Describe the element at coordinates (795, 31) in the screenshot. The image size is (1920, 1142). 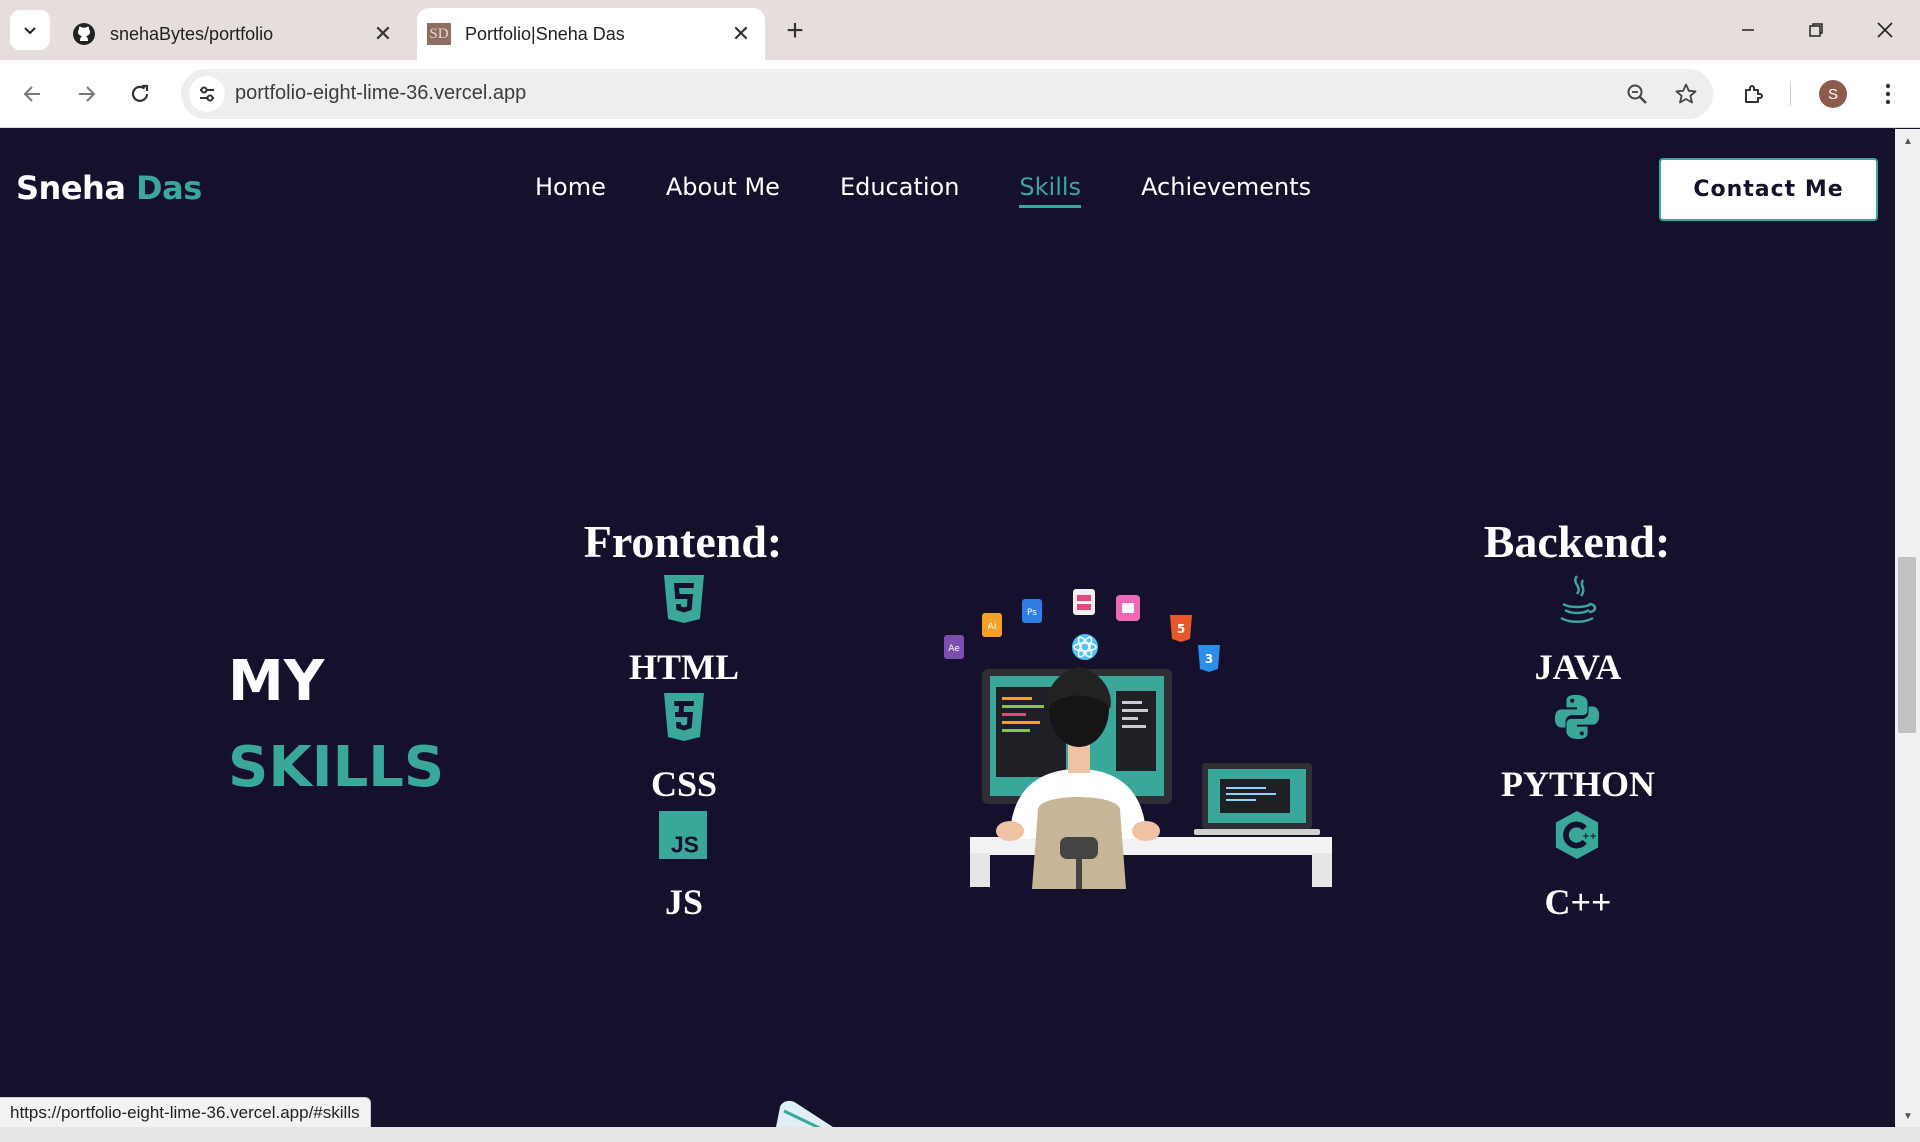
I see `new-tab-button: +` at that location.